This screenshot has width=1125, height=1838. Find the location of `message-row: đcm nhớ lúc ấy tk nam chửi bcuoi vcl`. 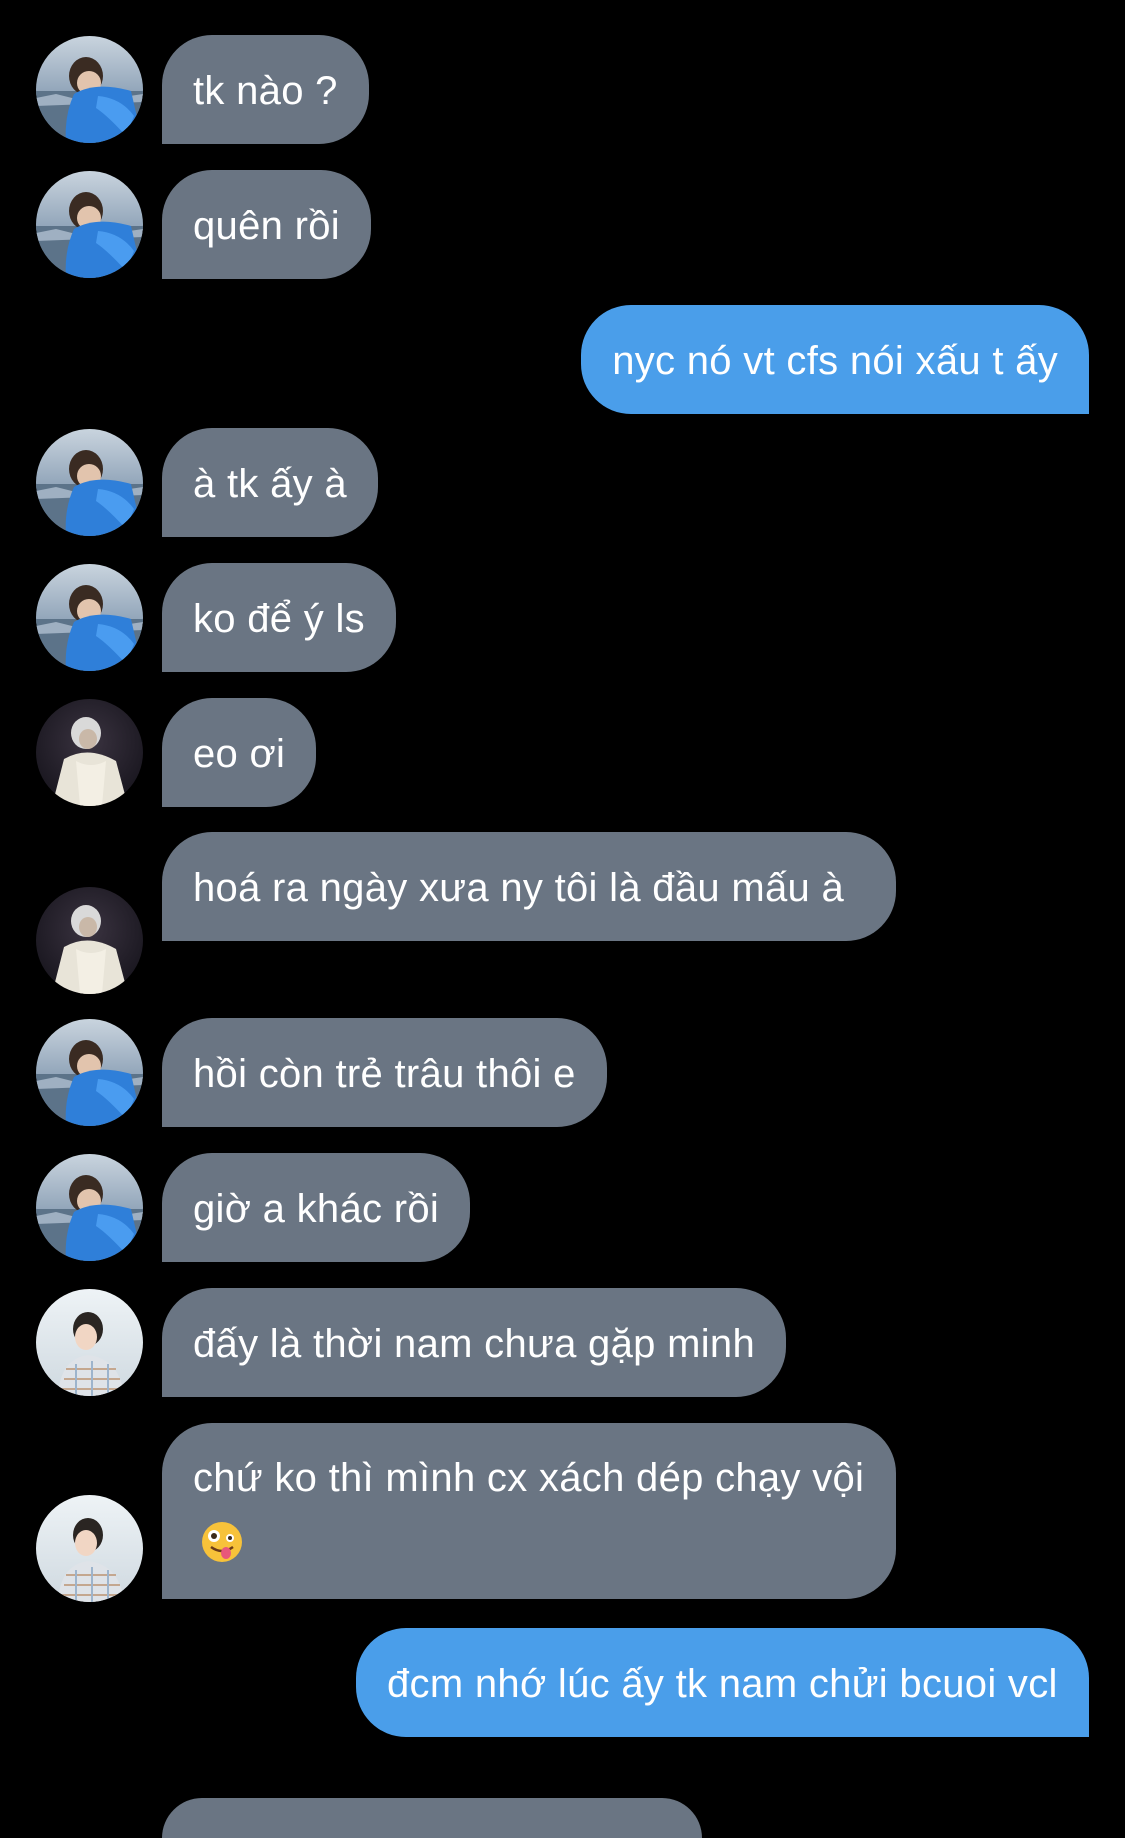

message-row: đcm nhớ lúc ấy tk nam chửi bcuoi vcl is located at coordinates (562, 1709).